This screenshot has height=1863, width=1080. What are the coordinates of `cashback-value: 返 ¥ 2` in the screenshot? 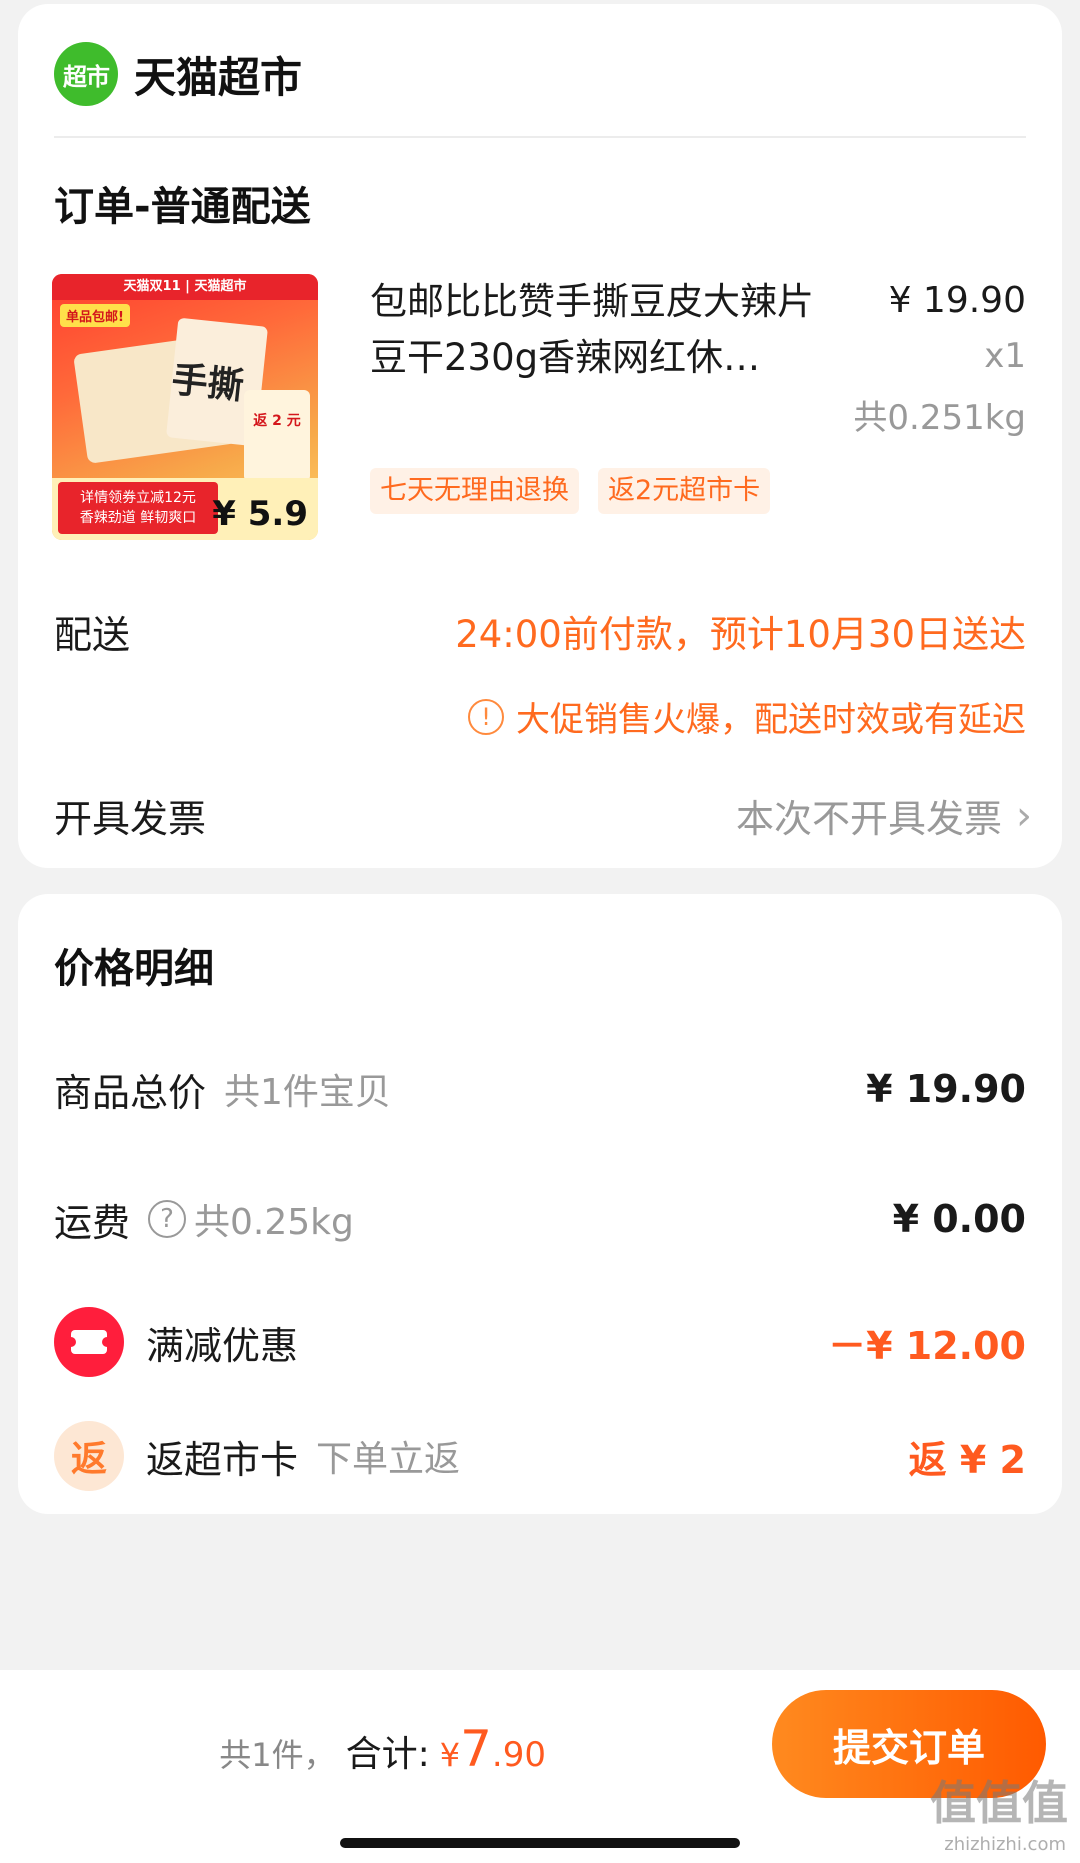 It's located at (967, 1459).